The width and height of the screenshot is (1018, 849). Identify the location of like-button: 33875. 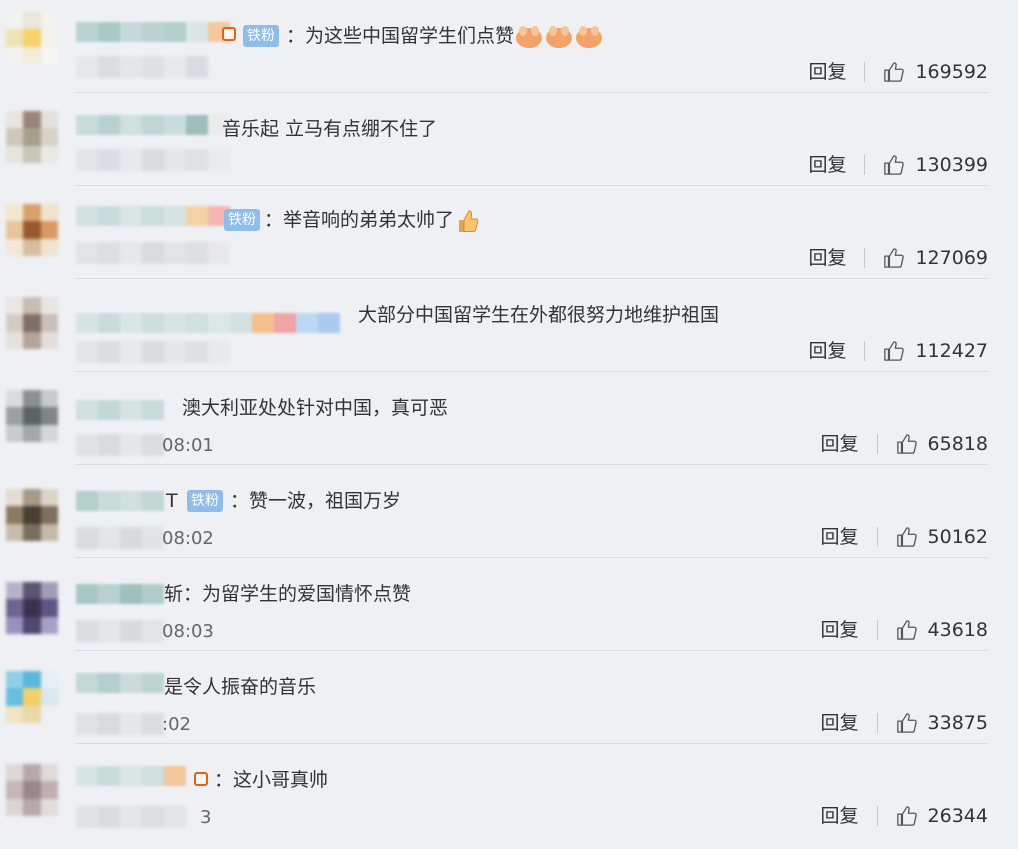
(942, 723).